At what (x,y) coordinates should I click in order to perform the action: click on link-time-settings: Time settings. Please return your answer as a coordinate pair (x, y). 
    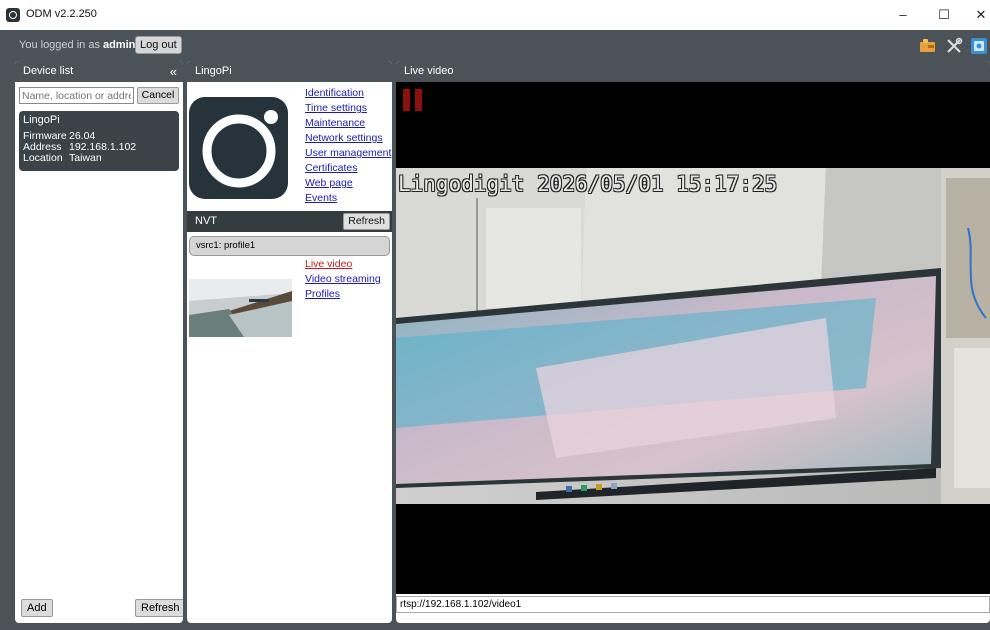
    Looking at the image, I should click on (336, 108).